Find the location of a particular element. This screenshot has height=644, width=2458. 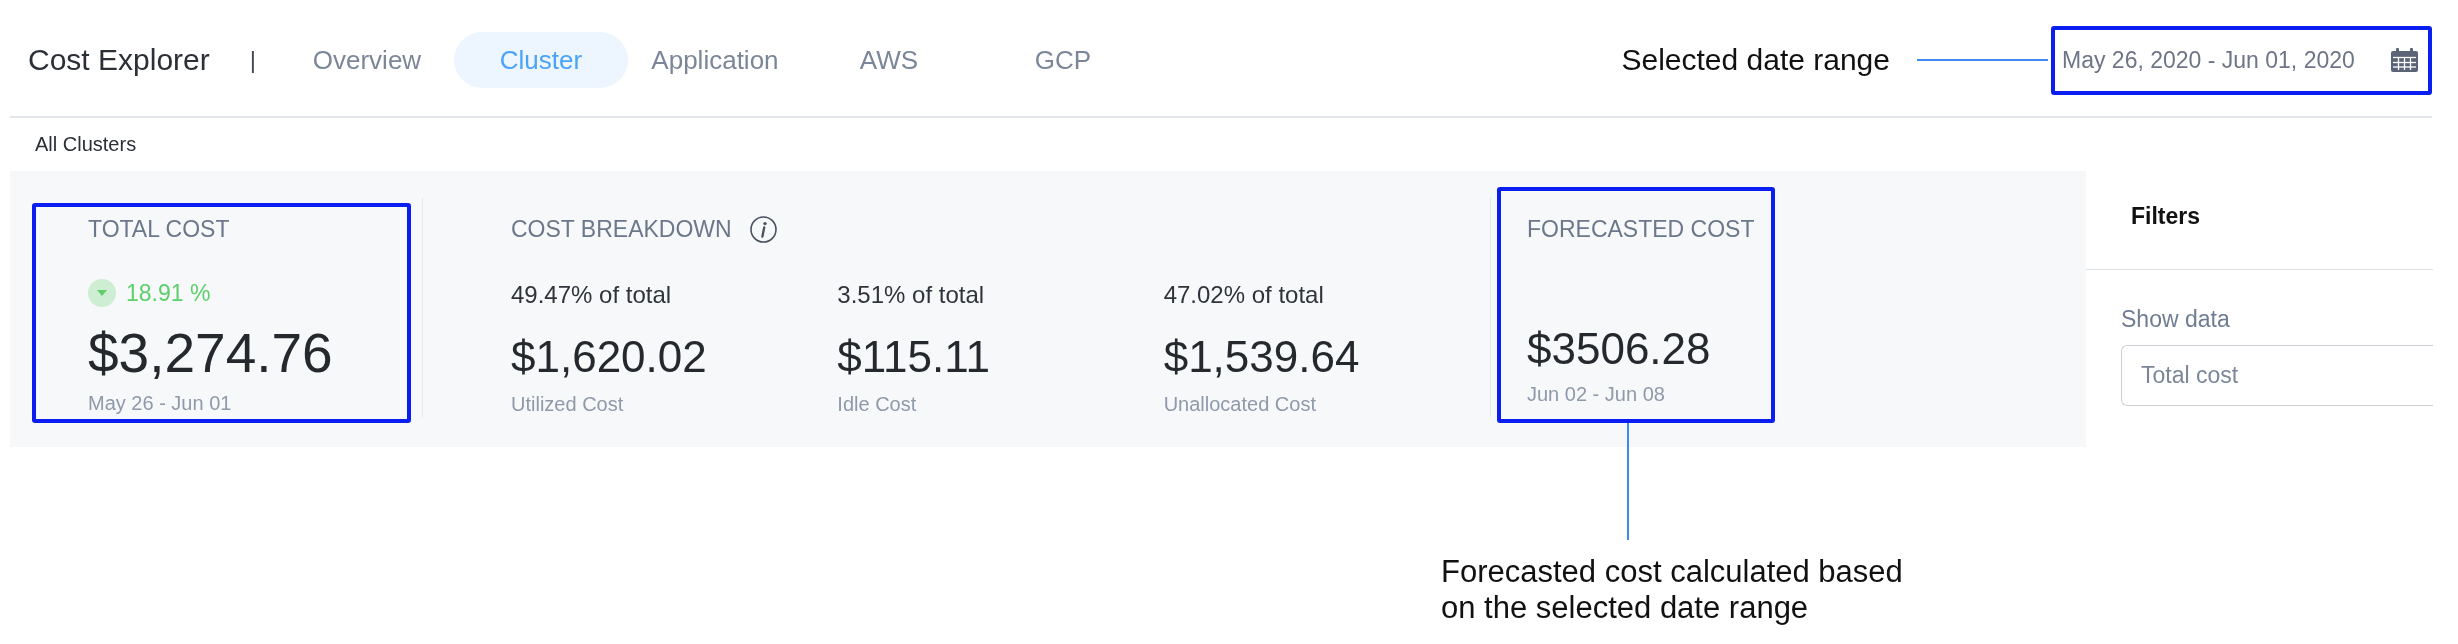

share-text: 49.47% of total is located at coordinates (591, 295).